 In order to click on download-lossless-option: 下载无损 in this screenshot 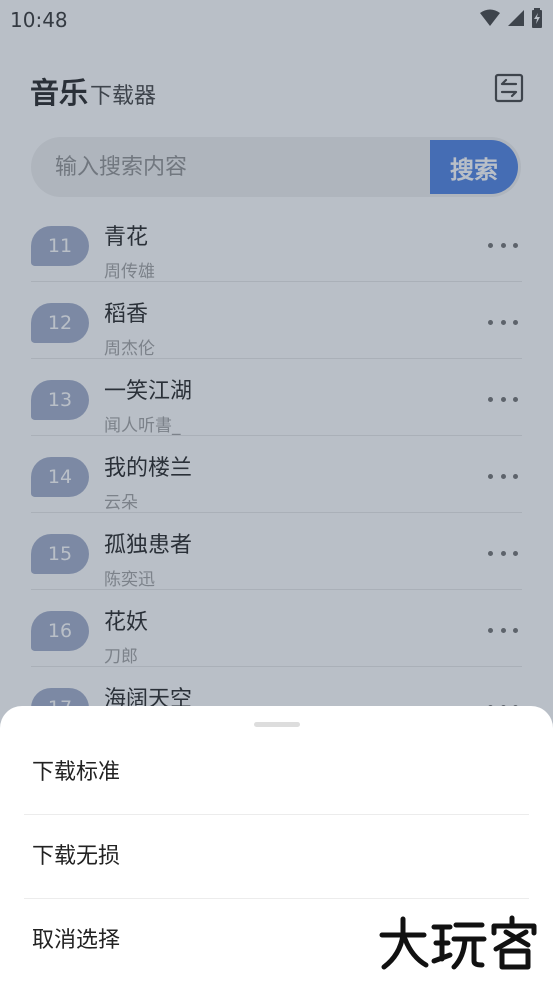, I will do `click(276, 856)`.